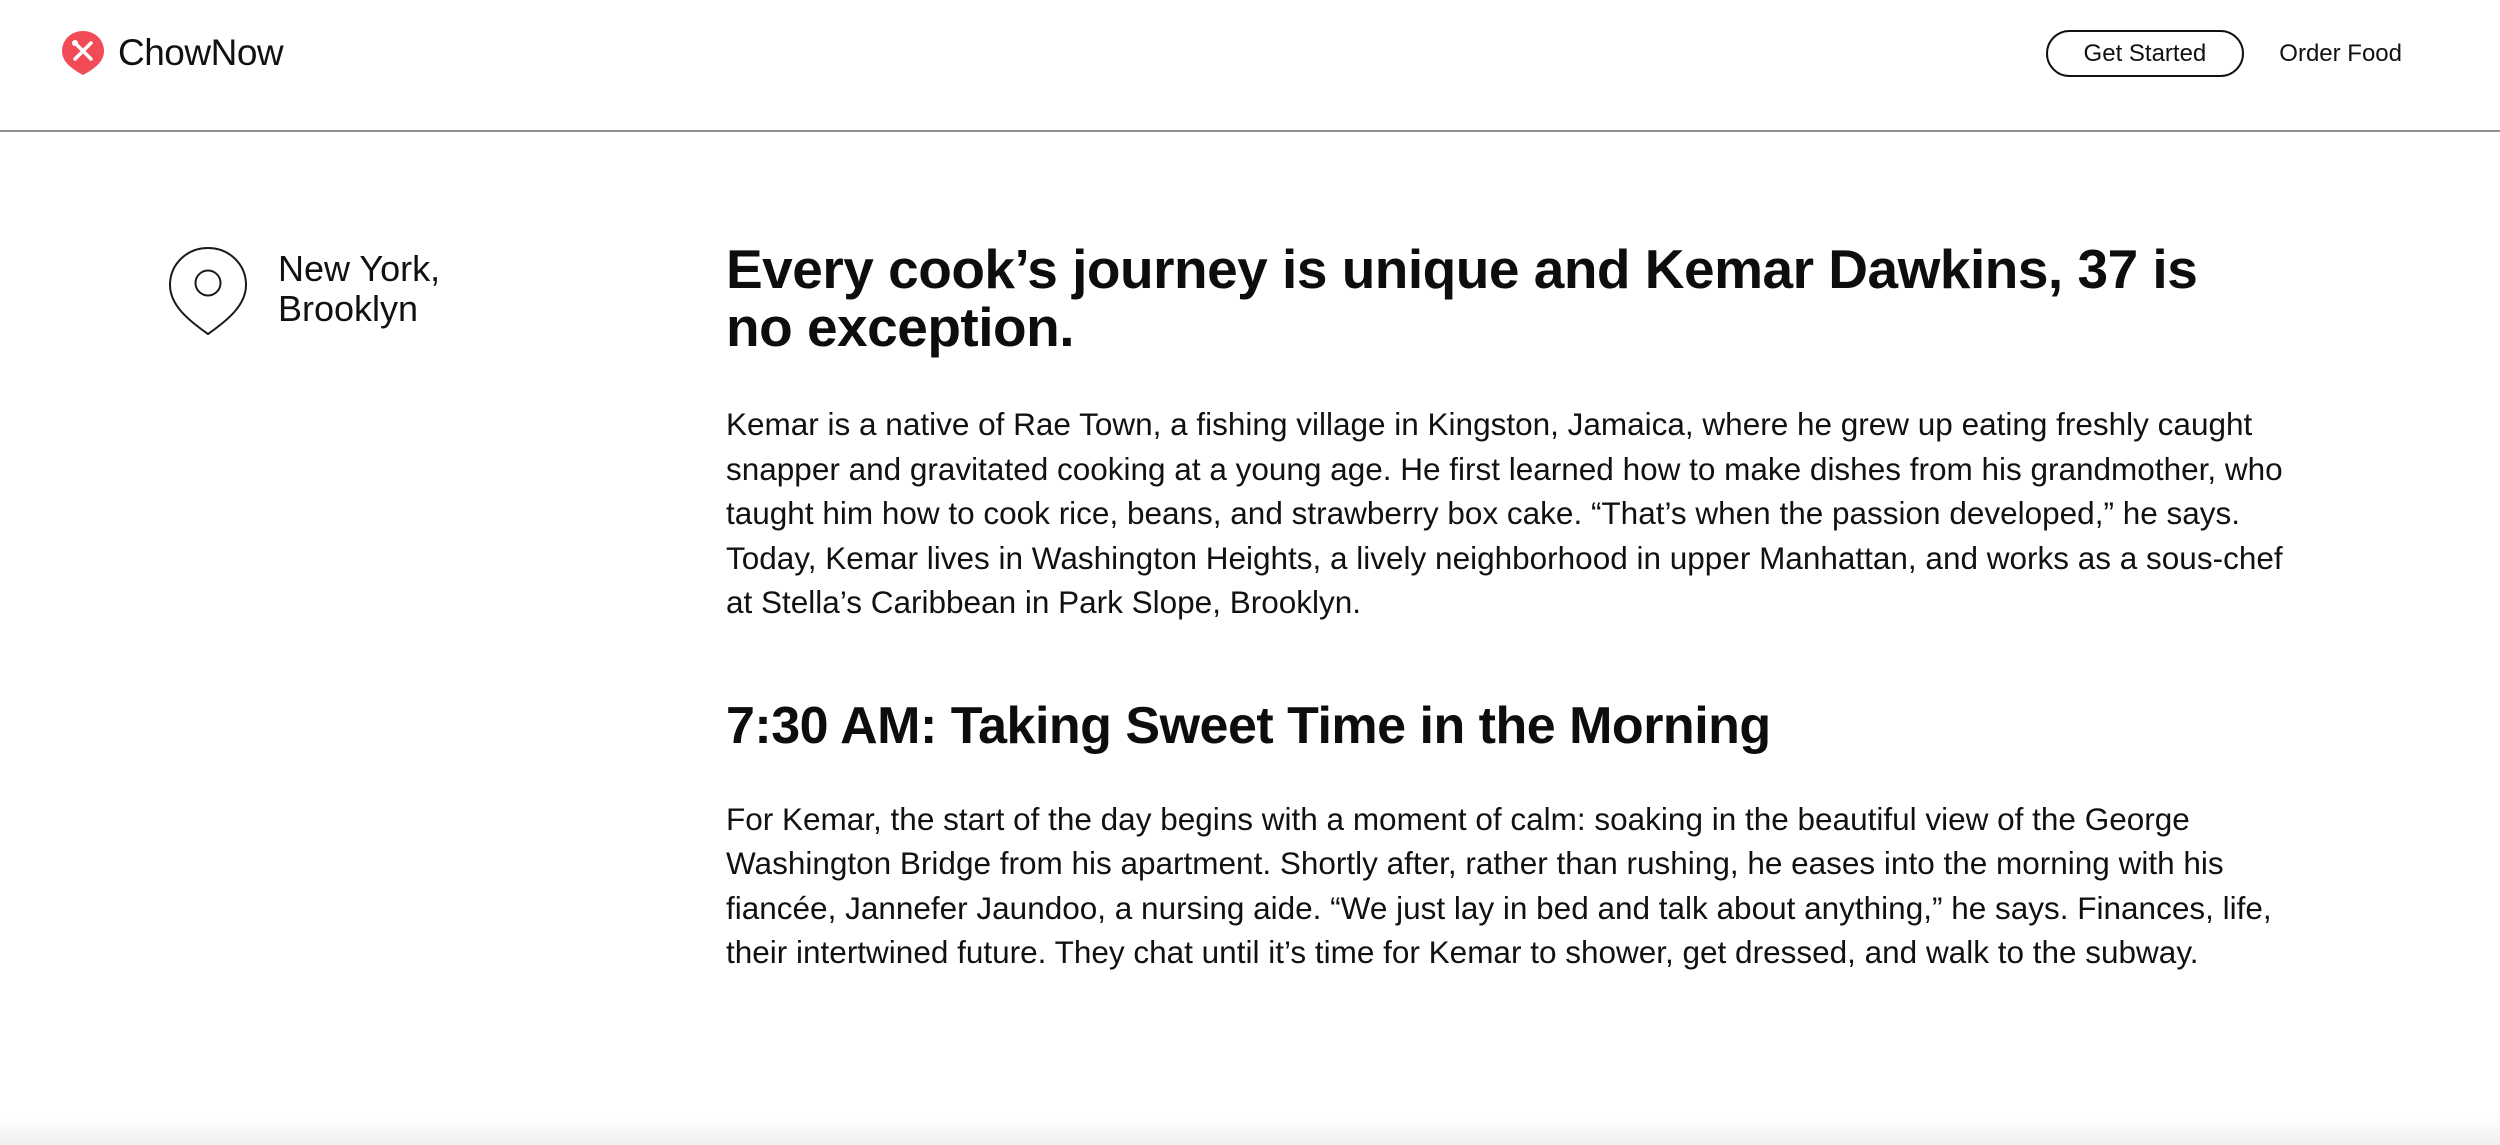 The width and height of the screenshot is (2500, 1145). I want to click on location-block: New York, Brooklyn, so click(303, 291).